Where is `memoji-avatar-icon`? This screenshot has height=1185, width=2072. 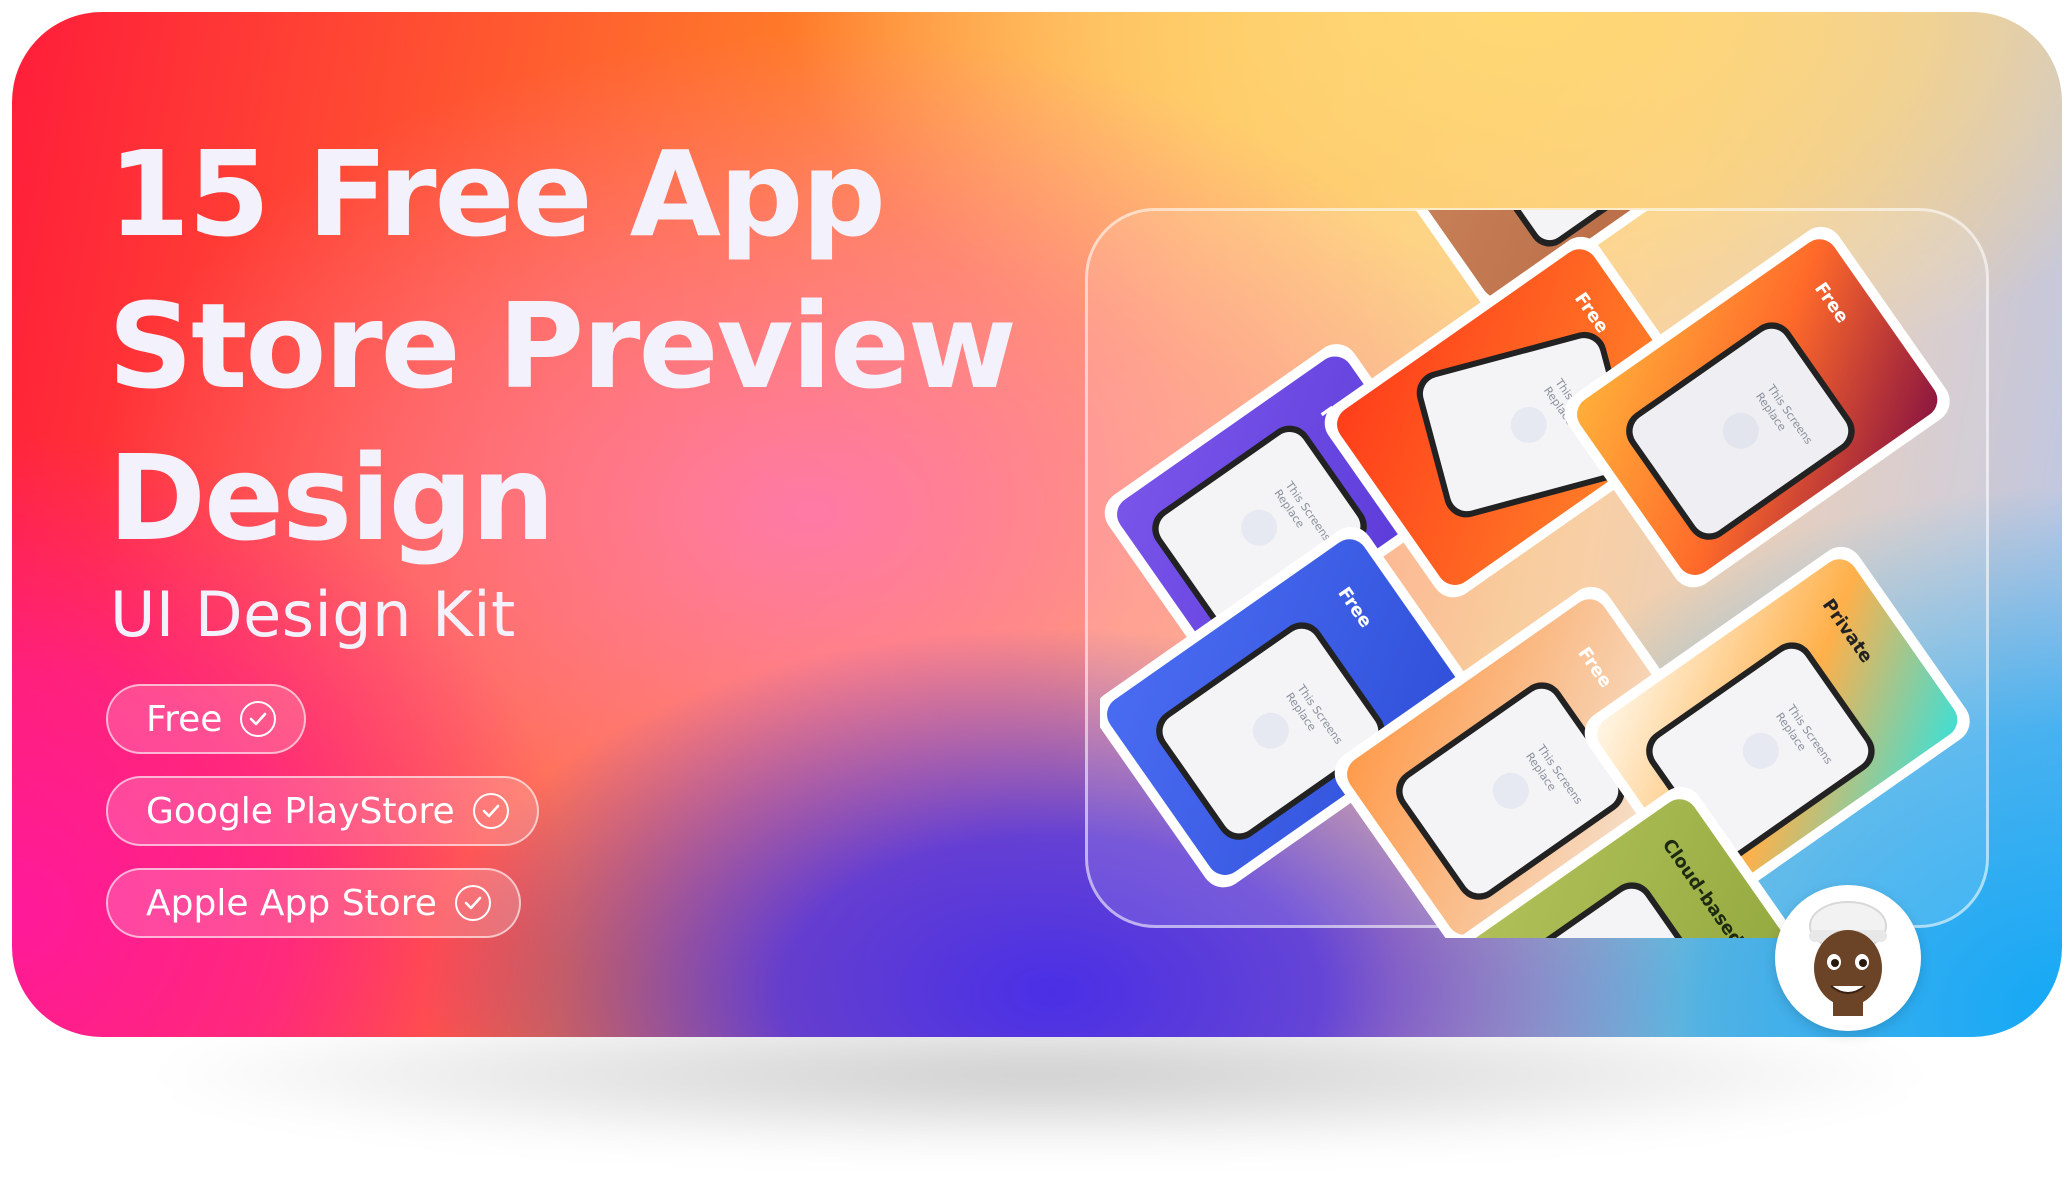 memoji-avatar-icon is located at coordinates (1848, 958).